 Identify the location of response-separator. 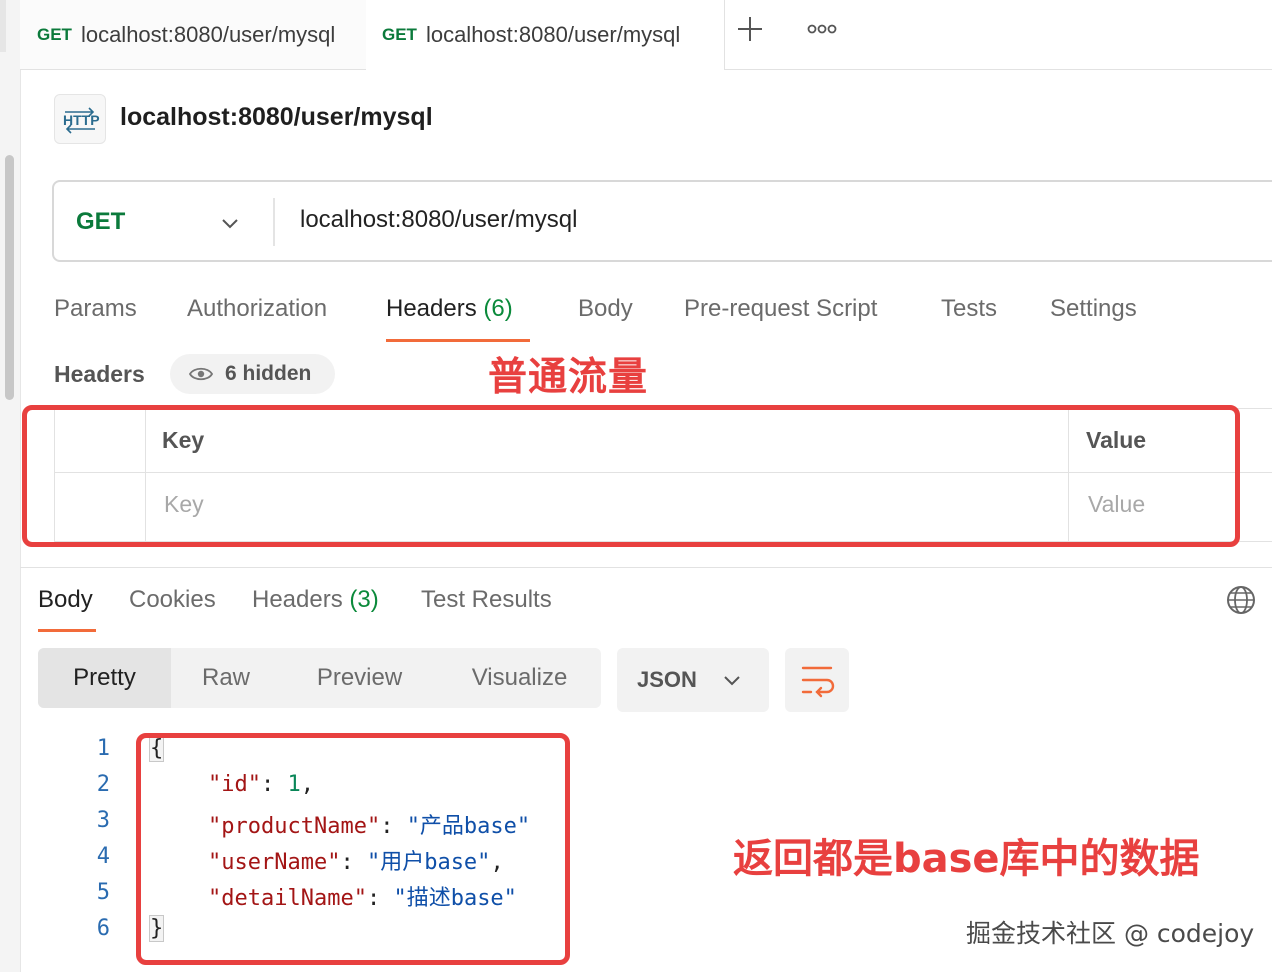
(646, 567).